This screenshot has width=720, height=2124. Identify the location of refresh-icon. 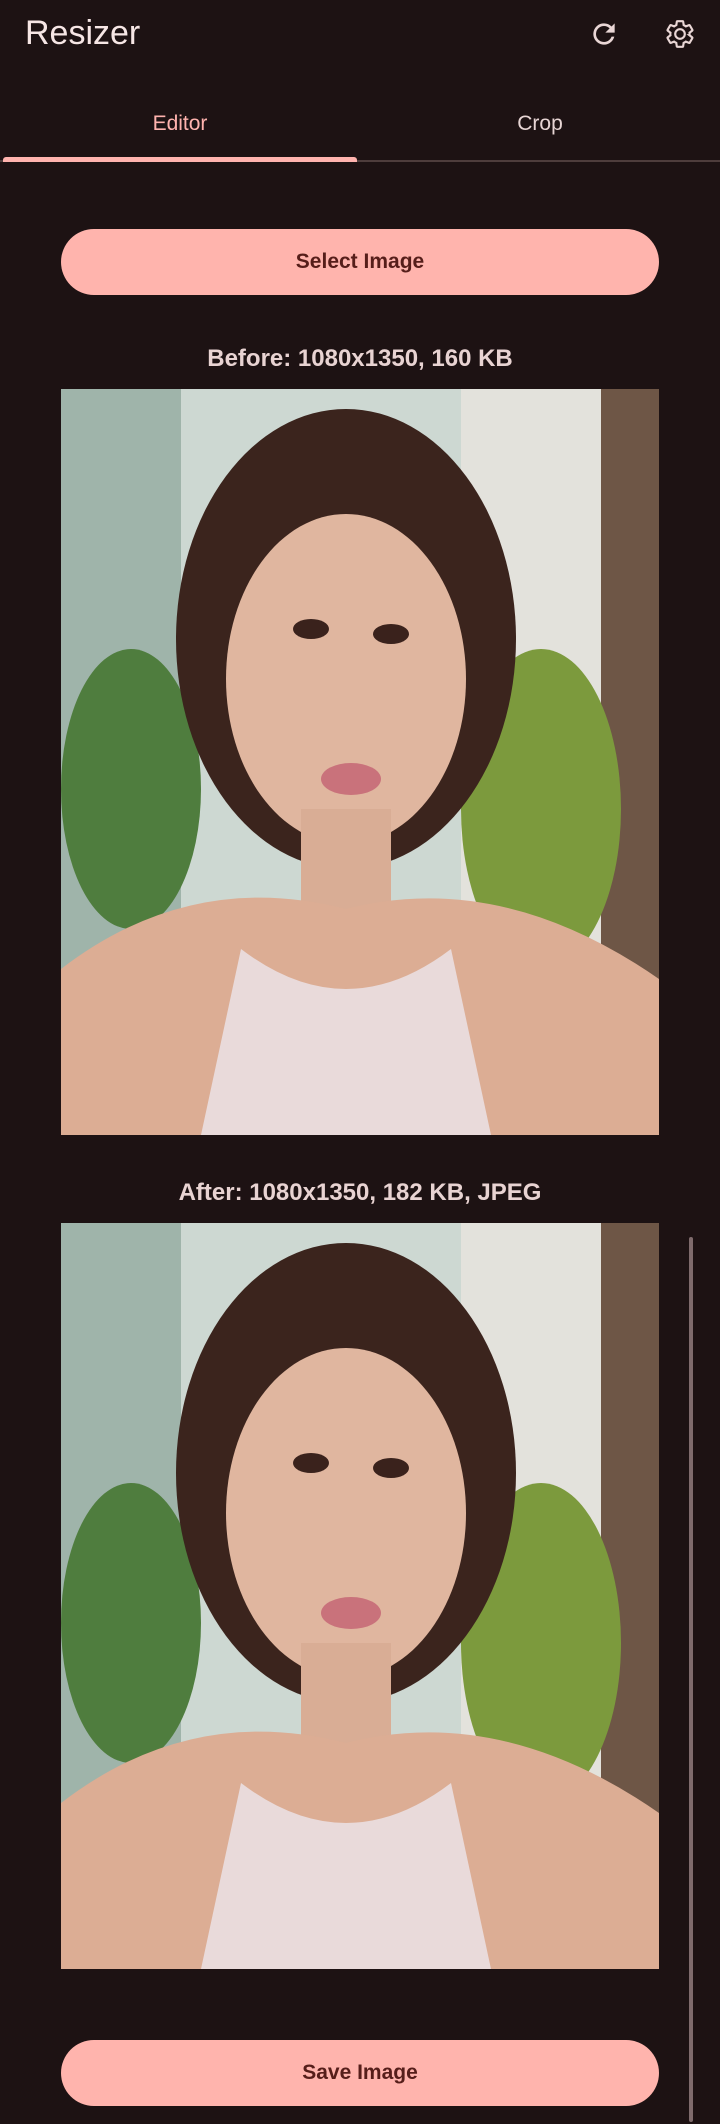
(604, 34).